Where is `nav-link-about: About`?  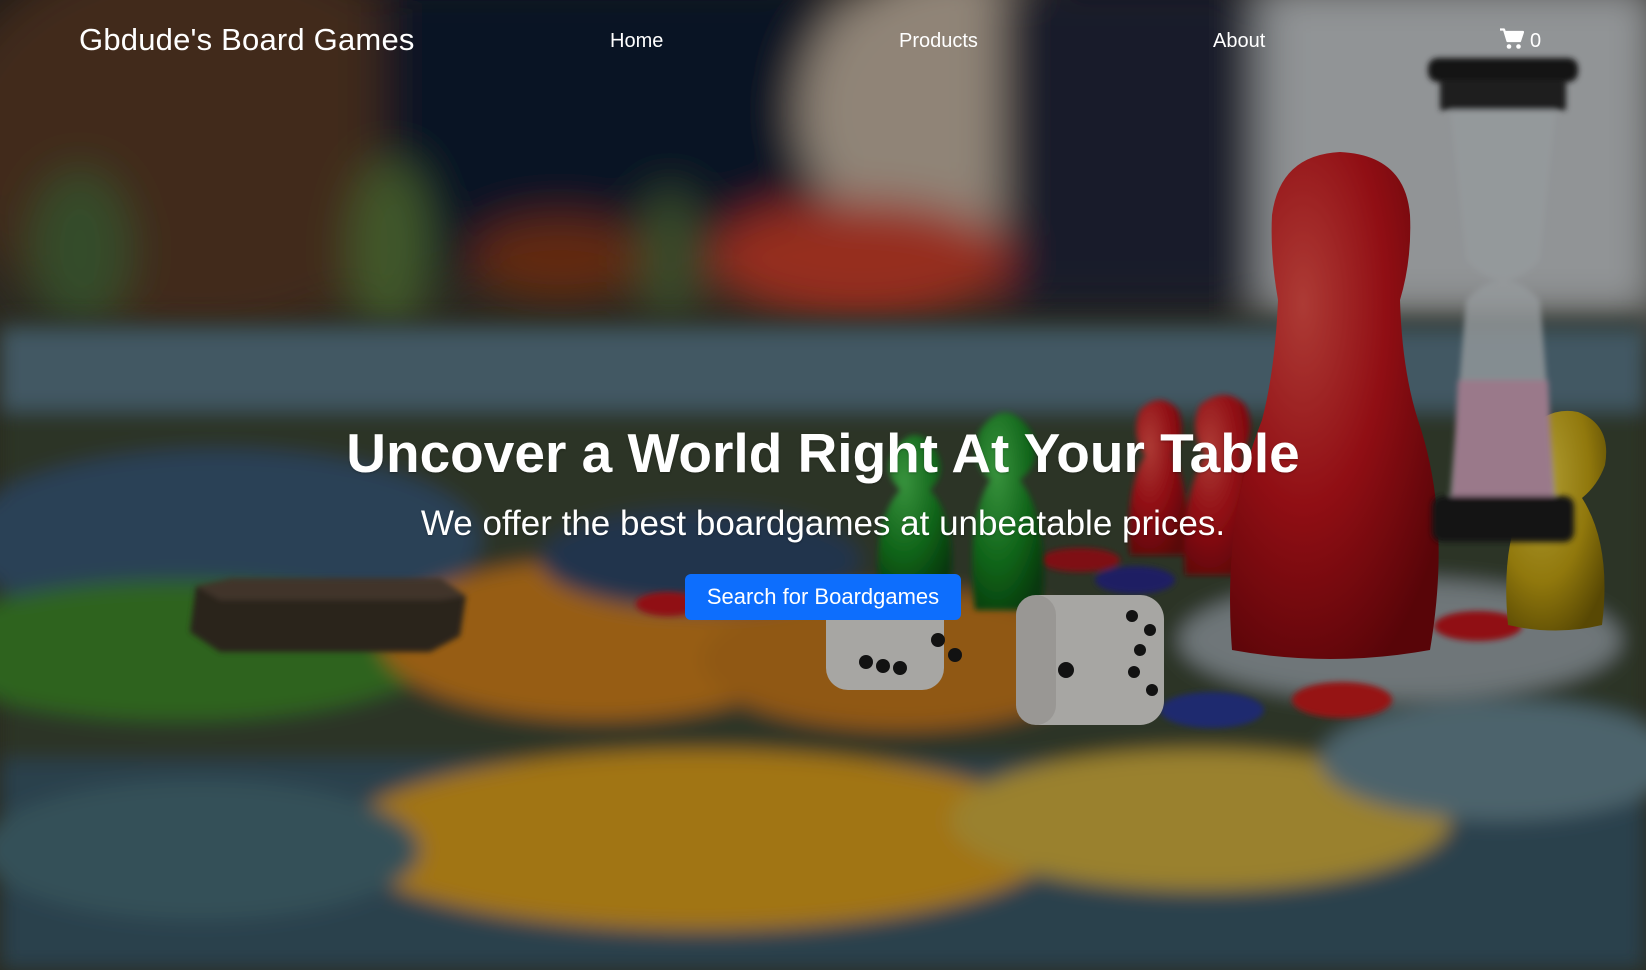 nav-link-about: About is located at coordinates (1239, 41).